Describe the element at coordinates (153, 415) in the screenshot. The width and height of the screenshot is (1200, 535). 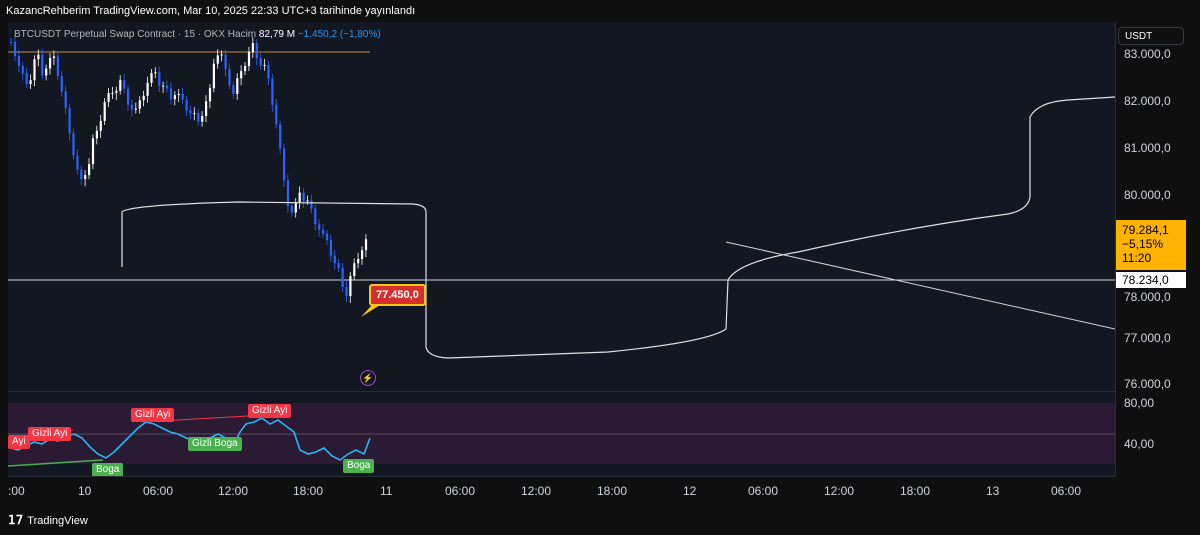
I see `osc-label-hidden-bear-2: Gizli Ayi` at that location.